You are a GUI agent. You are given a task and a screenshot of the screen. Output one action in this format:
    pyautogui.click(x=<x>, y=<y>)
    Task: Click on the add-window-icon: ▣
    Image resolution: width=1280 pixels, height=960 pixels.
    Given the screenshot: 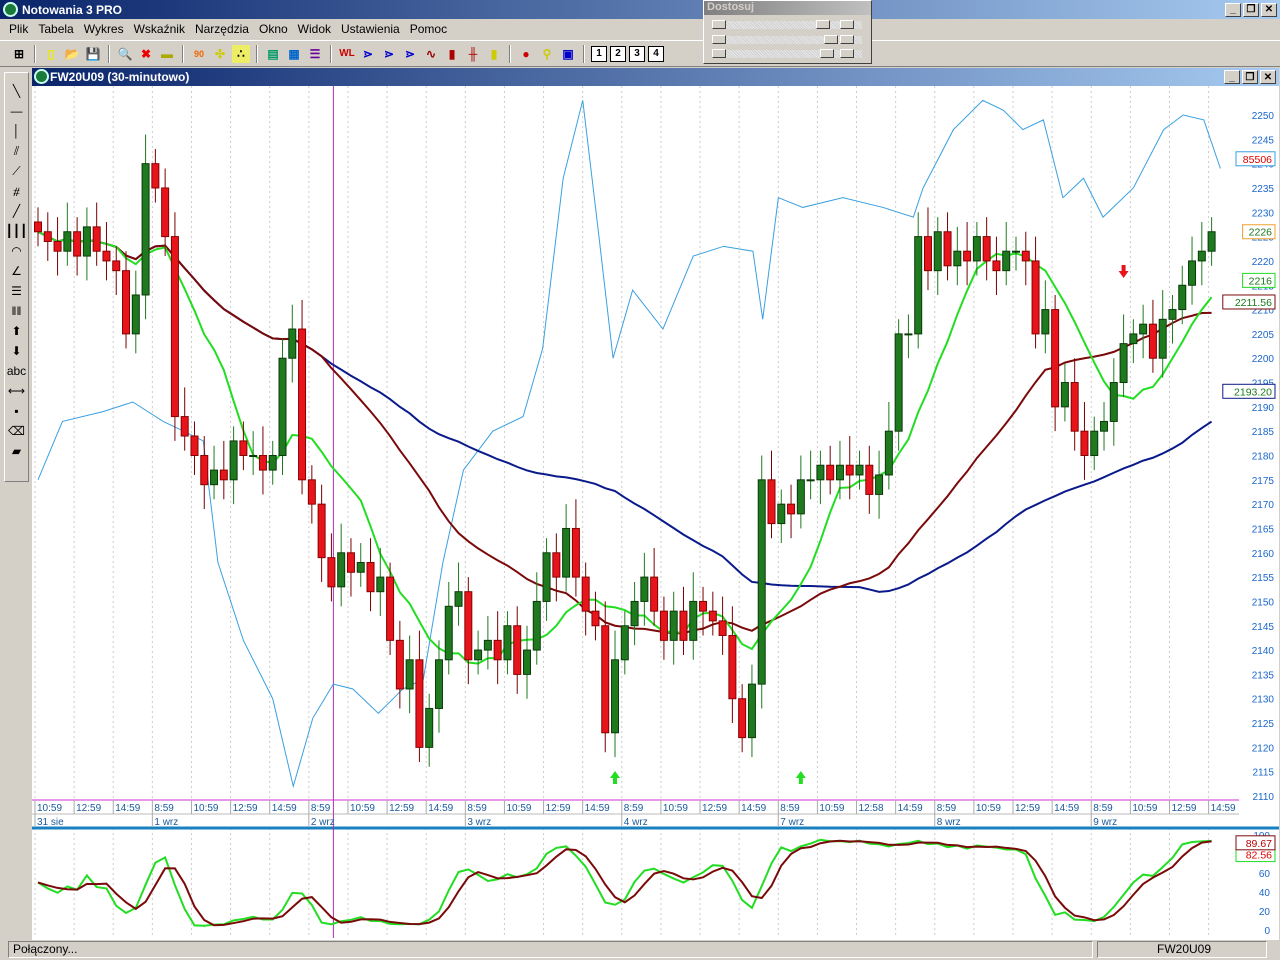 What is the action you would take?
    pyautogui.click(x=568, y=54)
    